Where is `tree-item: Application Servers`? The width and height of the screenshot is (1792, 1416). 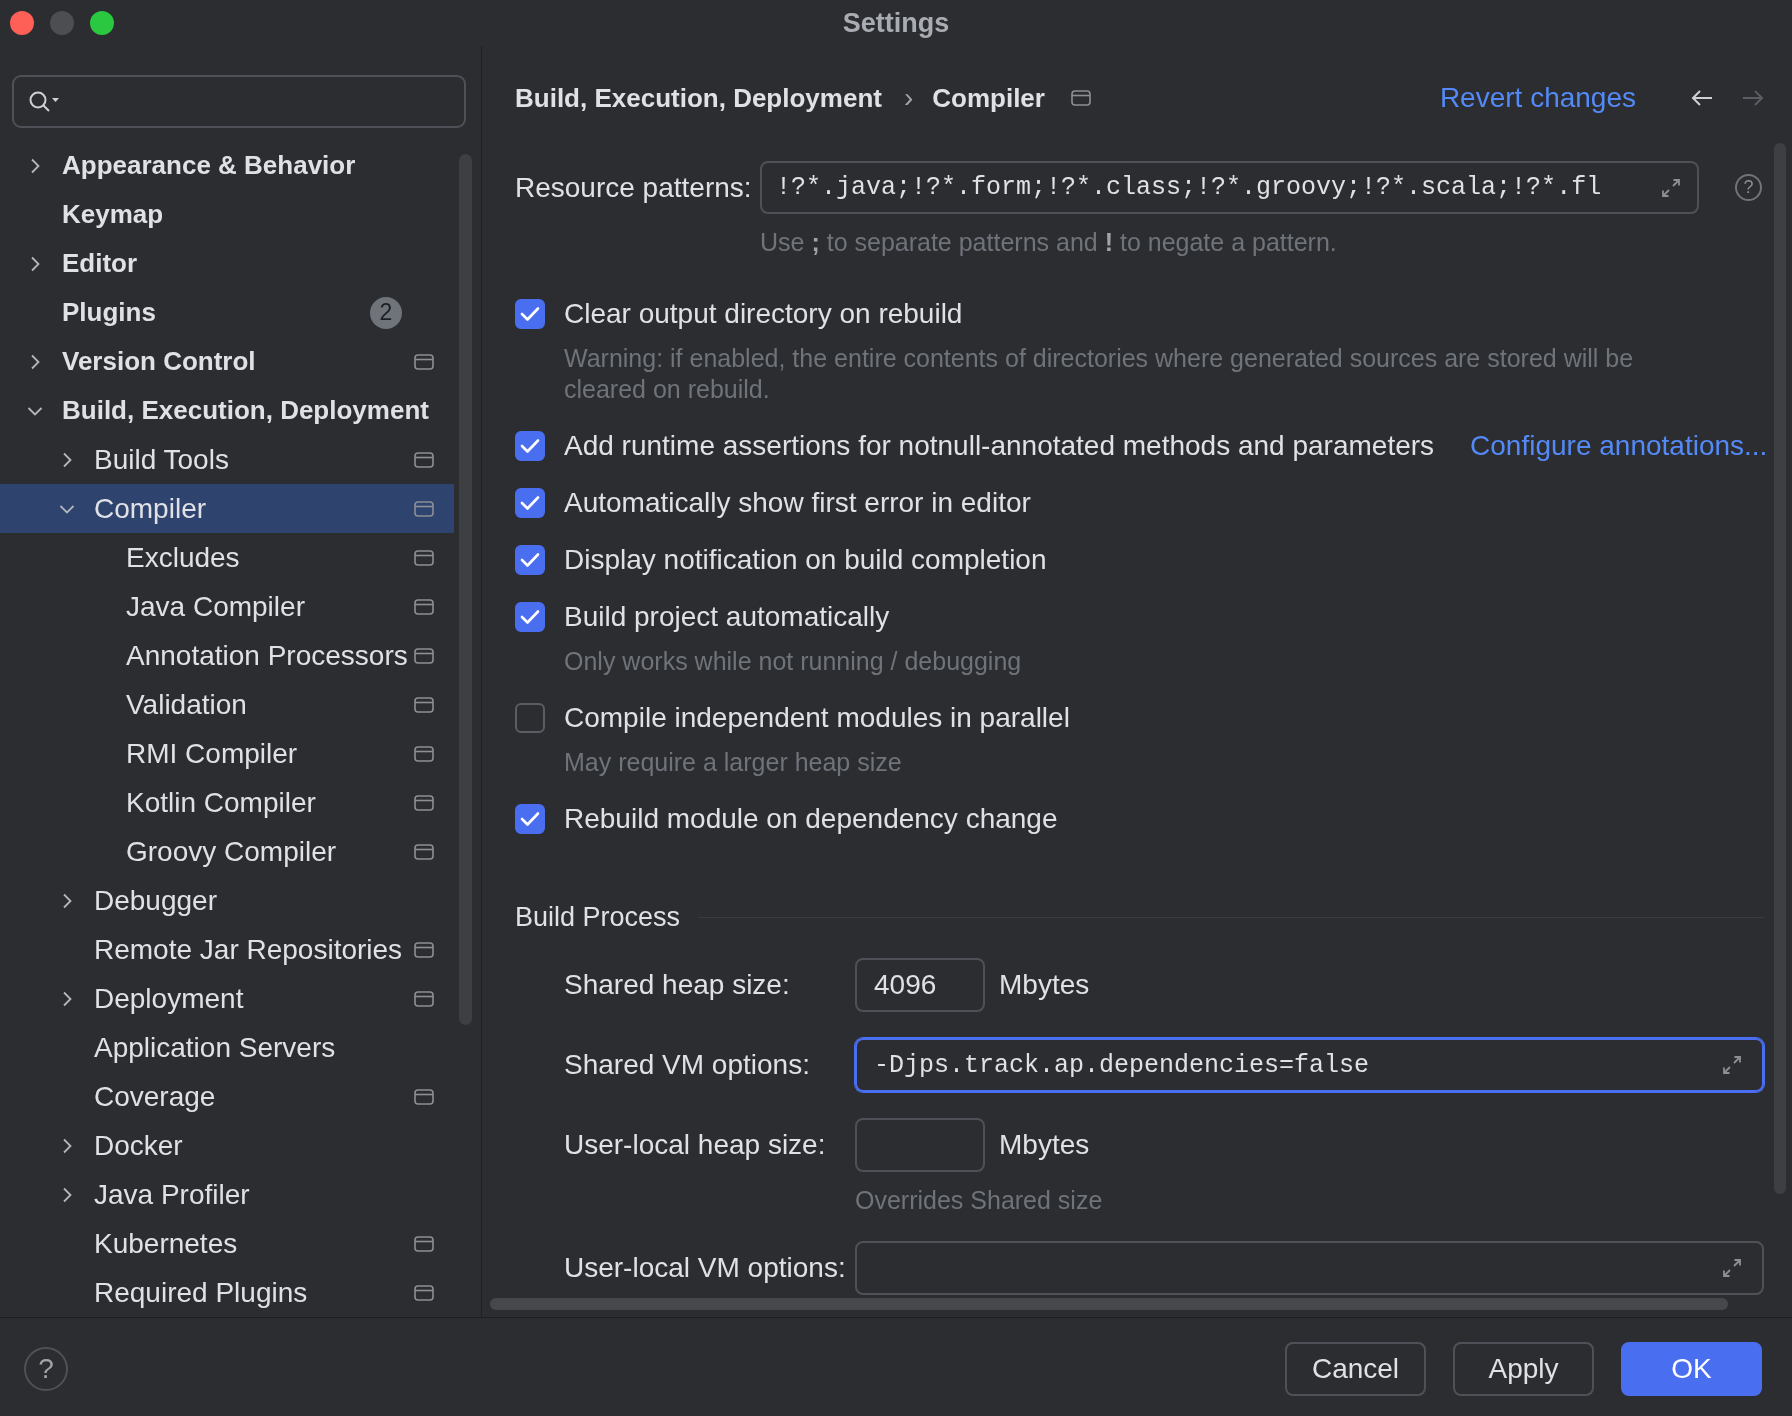
tree-item: Application Servers is located at coordinates (227, 1047).